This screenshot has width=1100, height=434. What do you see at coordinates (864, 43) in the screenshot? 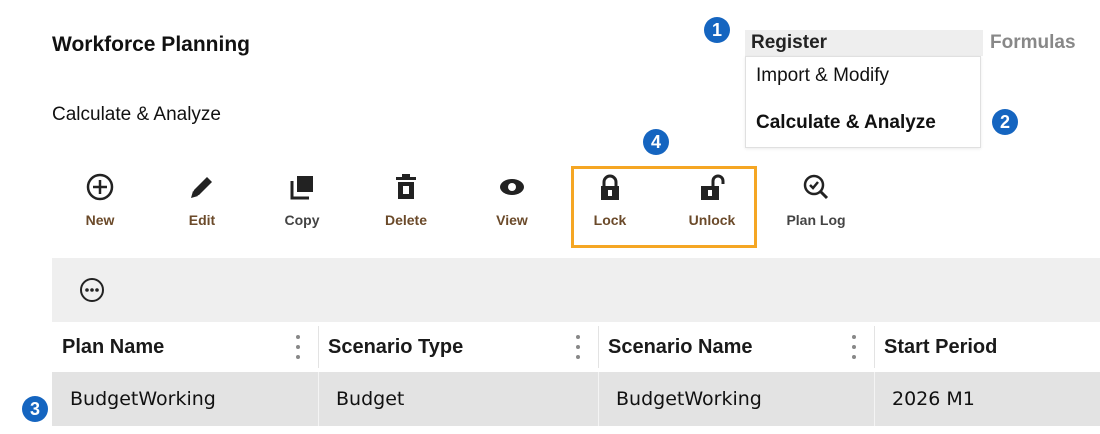
I see `menu-register: Register` at bounding box center [864, 43].